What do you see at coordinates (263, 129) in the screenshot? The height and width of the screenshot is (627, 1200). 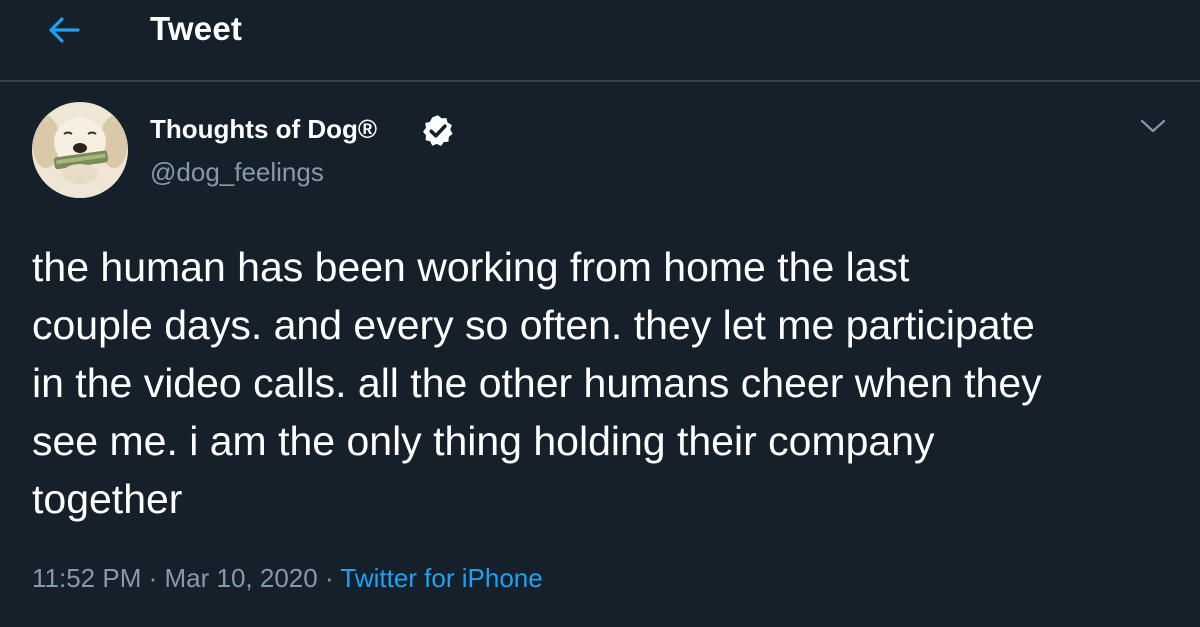 I see `author-name: Thoughts of Dog®` at bounding box center [263, 129].